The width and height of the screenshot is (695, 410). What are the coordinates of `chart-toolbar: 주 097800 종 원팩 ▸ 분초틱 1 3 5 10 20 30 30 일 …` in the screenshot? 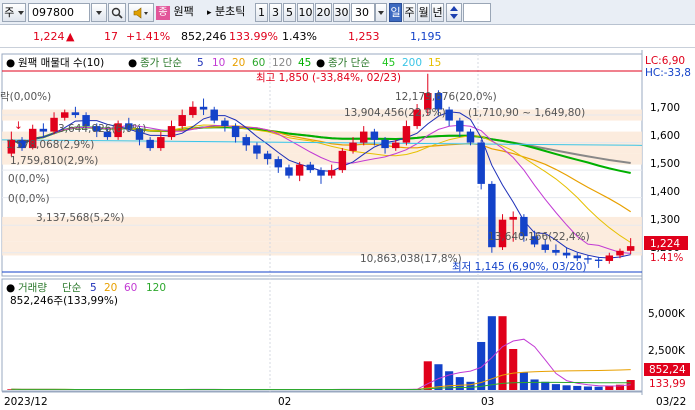 It's located at (347, 12).